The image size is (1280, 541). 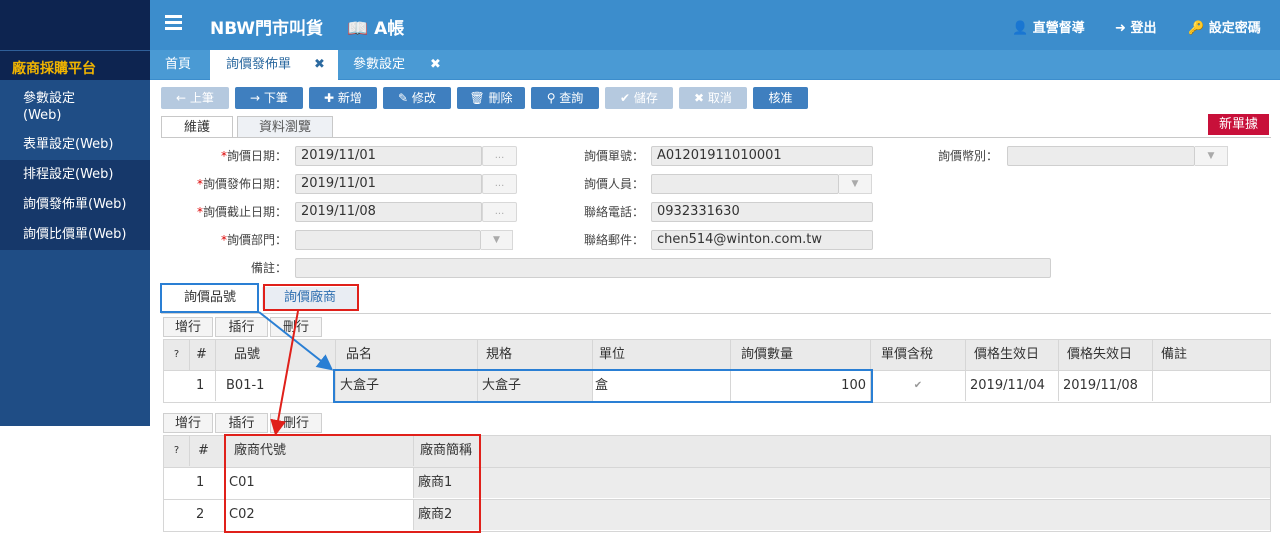 What do you see at coordinates (491, 98) in the screenshot?
I see `delete-button: 🗑 刪除` at bounding box center [491, 98].